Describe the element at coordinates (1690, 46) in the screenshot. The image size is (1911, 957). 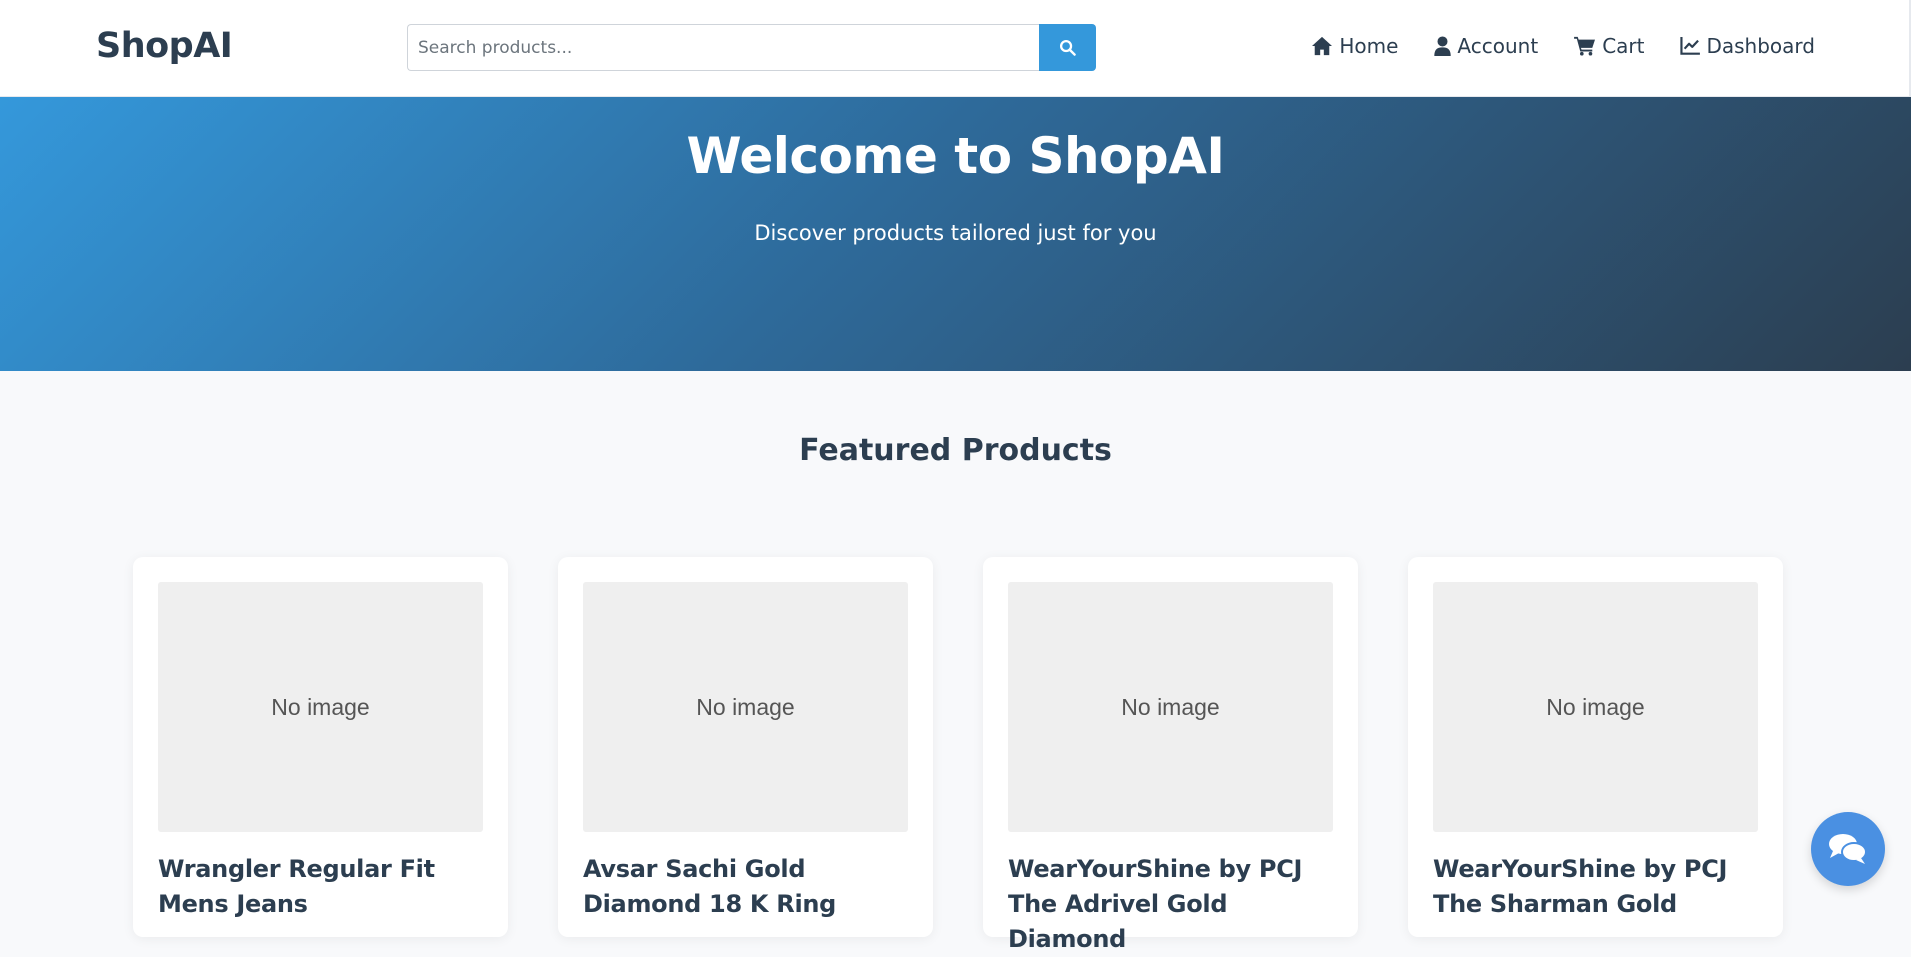
I see `chart-line-icon` at that location.